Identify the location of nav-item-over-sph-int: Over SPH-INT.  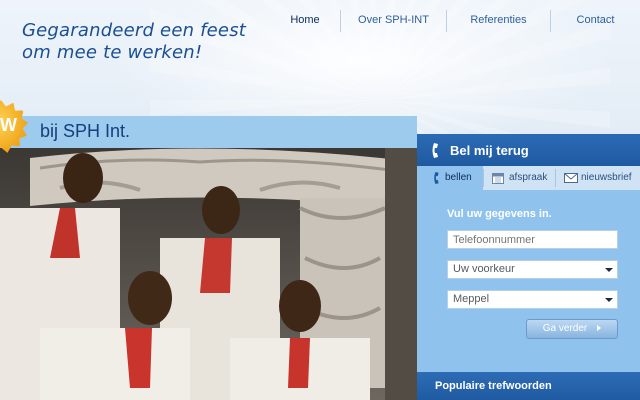
(393, 21).